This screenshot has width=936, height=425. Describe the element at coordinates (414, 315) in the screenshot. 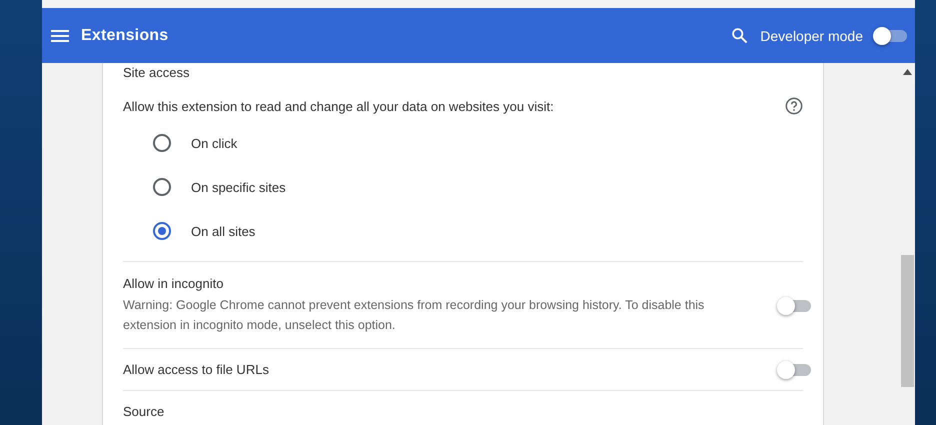

I see `setting-description: Warning: Google Chrome cannot prevent extensions from recording your browsing history. To disable this extension in incognito mode, unselect this option.` at that location.